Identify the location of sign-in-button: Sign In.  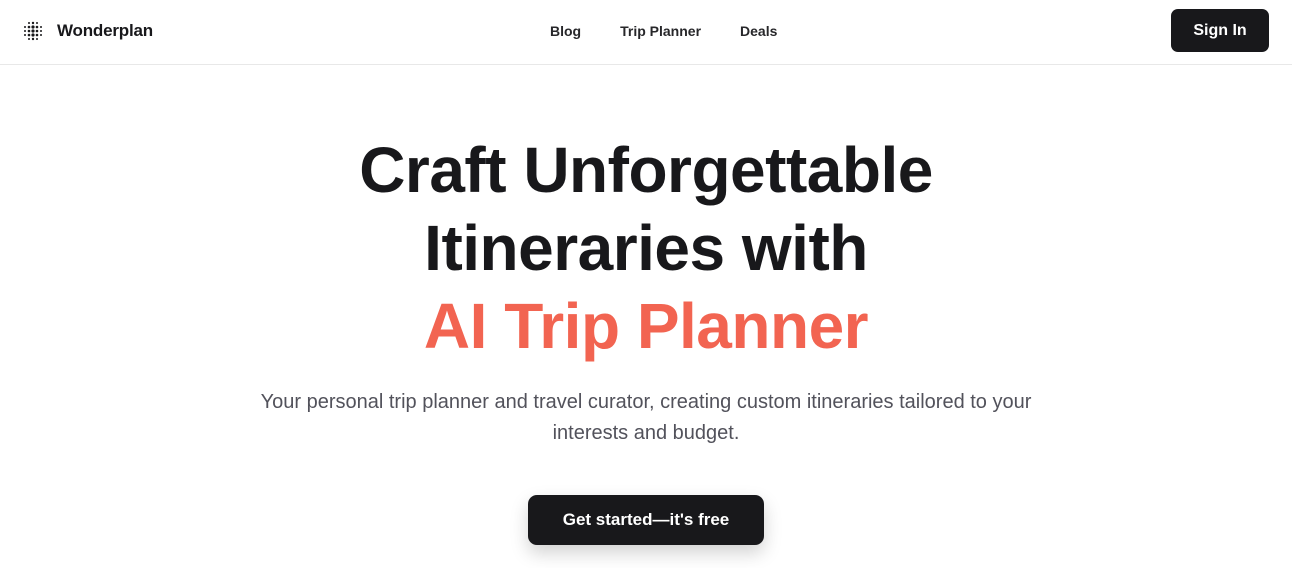
(1220, 30).